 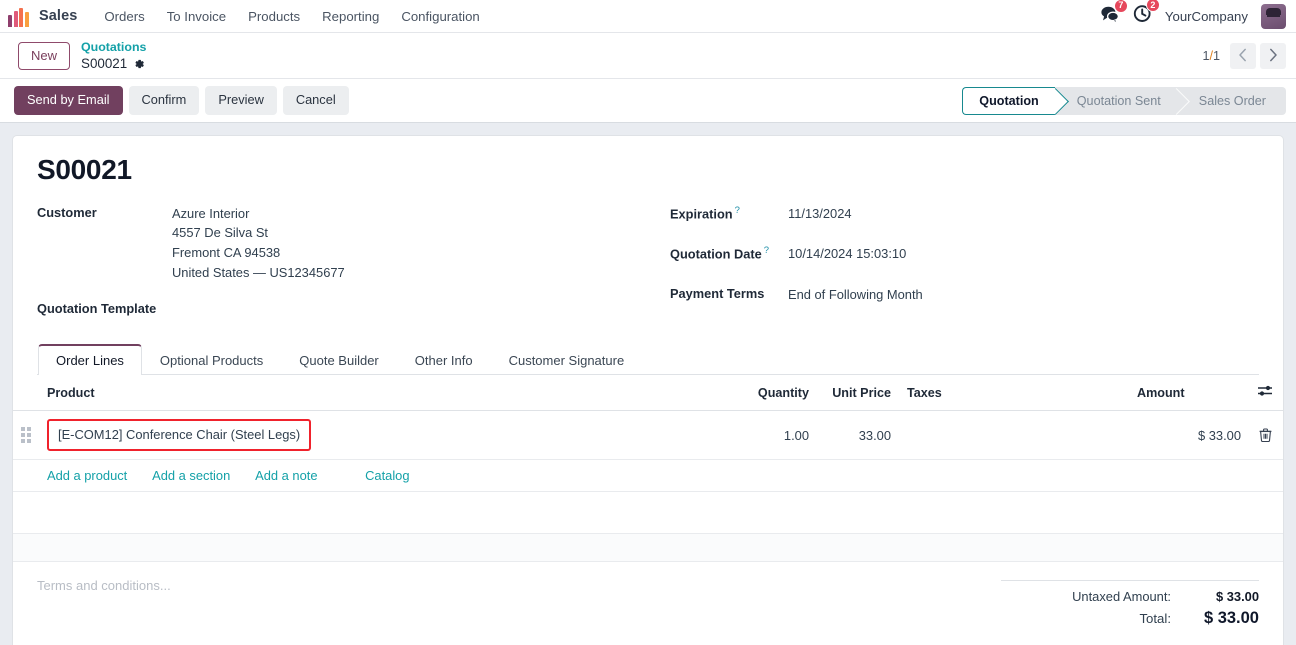 I want to click on gear-icon, so click(x=139, y=64).